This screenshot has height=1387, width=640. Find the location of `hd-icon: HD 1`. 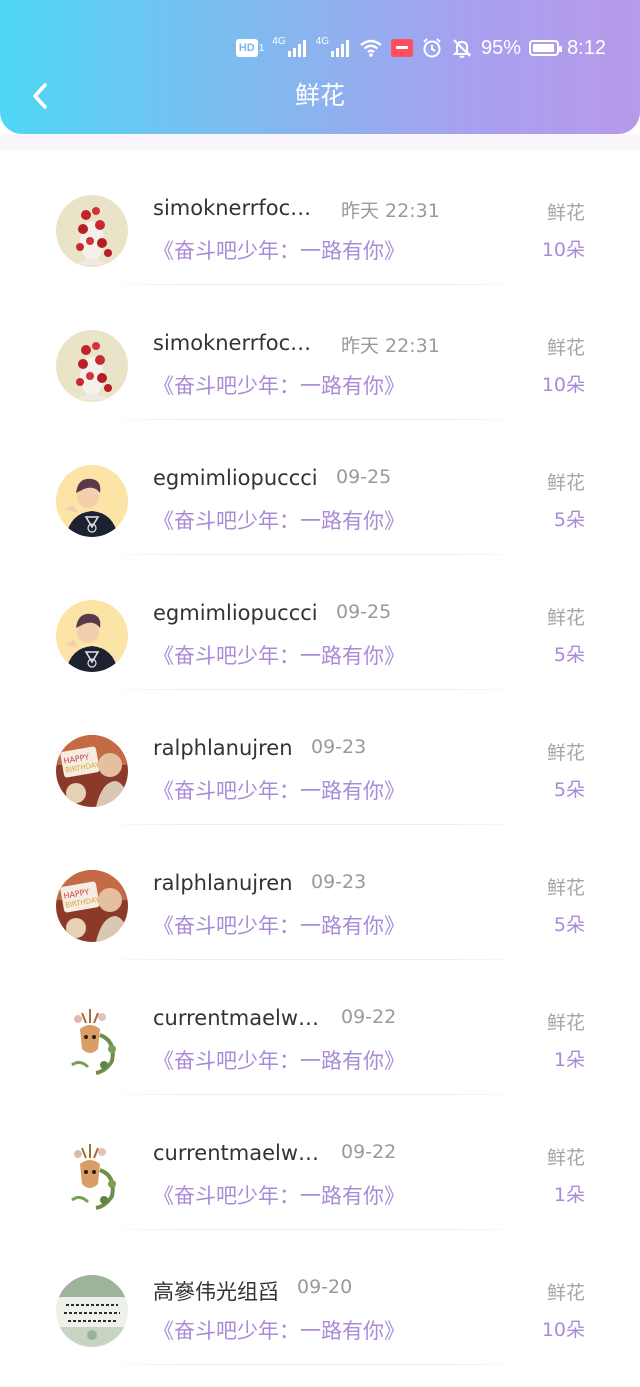

hd-icon: HD 1 is located at coordinates (249, 48).